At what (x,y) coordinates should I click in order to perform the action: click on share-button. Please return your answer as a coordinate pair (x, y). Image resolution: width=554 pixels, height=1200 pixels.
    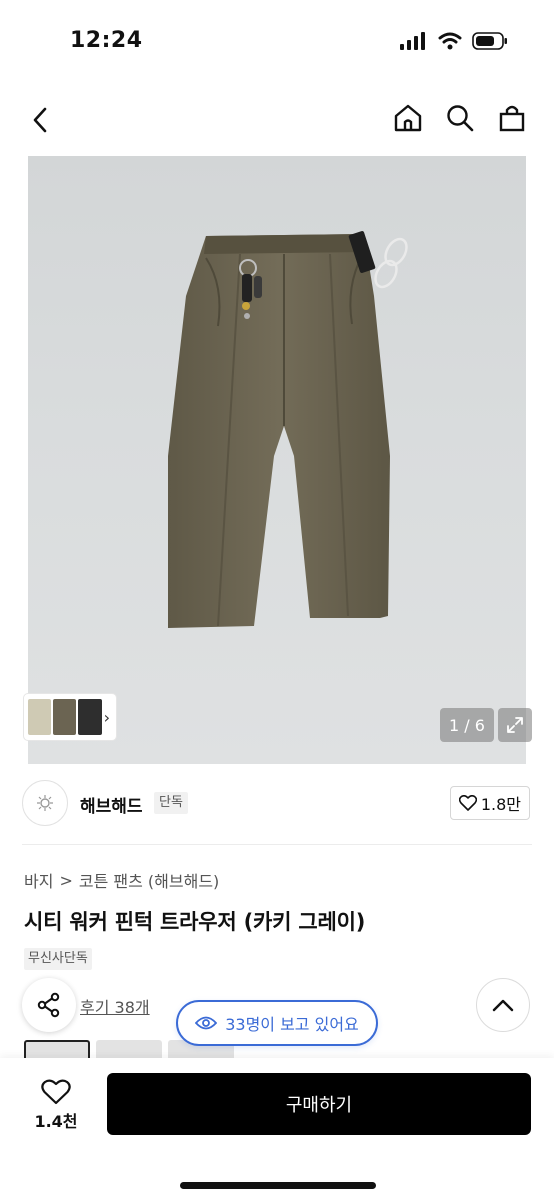
    Looking at the image, I should click on (49, 1005).